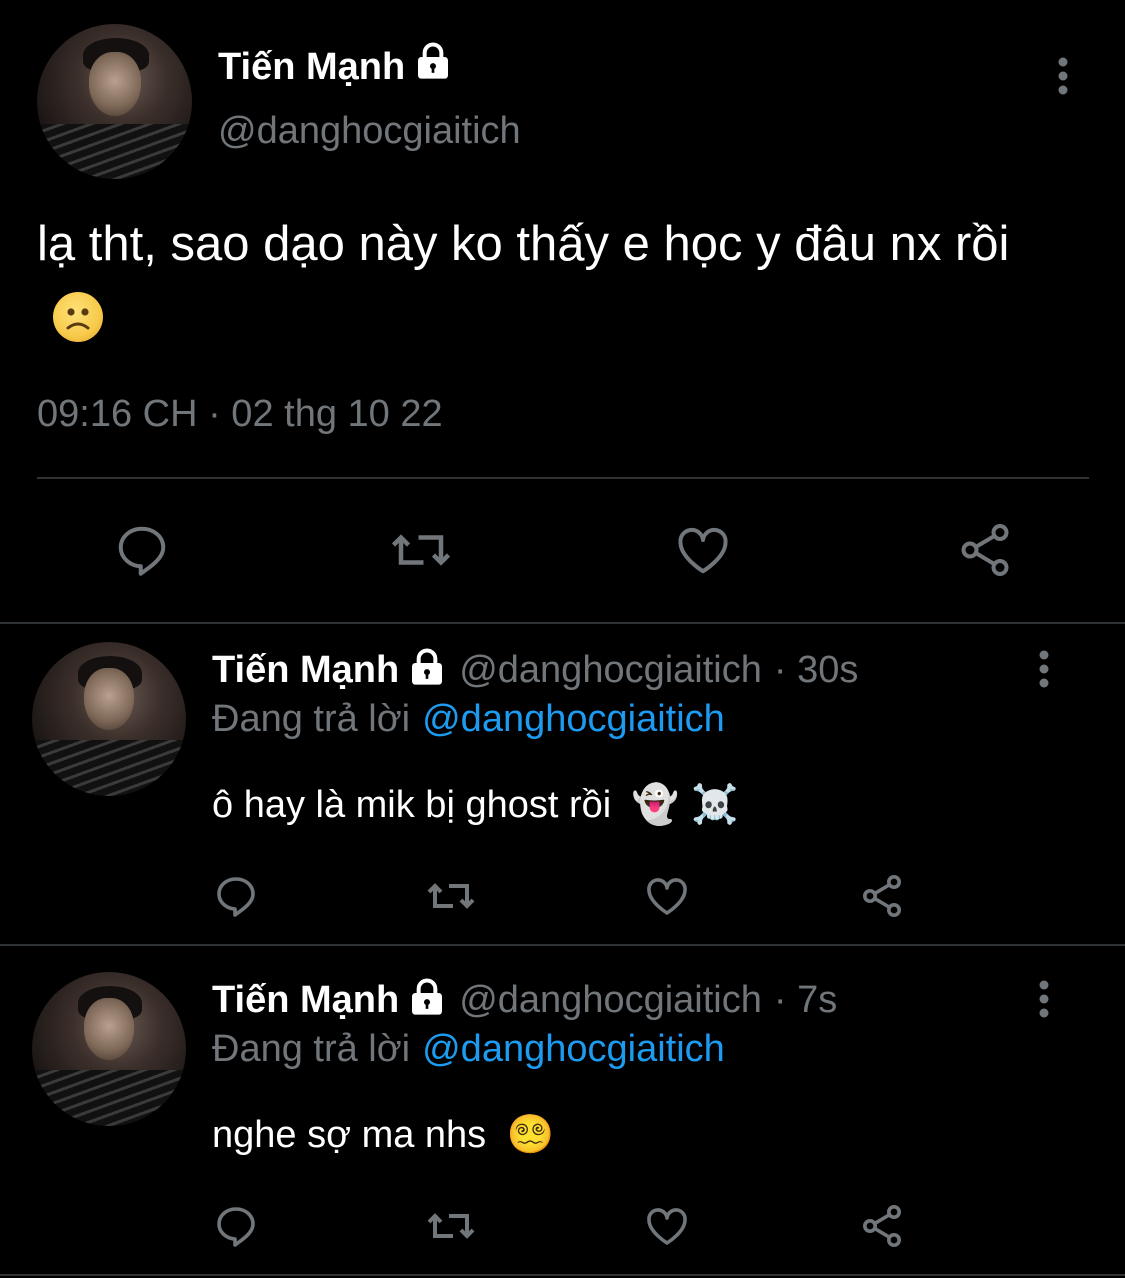 The width and height of the screenshot is (1125, 1278). What do you see at coordinates (349, 1135) in the screenshot?
I see `reply-text-content: nghe sợ ma nhs` at bounding box center [349, 1135].